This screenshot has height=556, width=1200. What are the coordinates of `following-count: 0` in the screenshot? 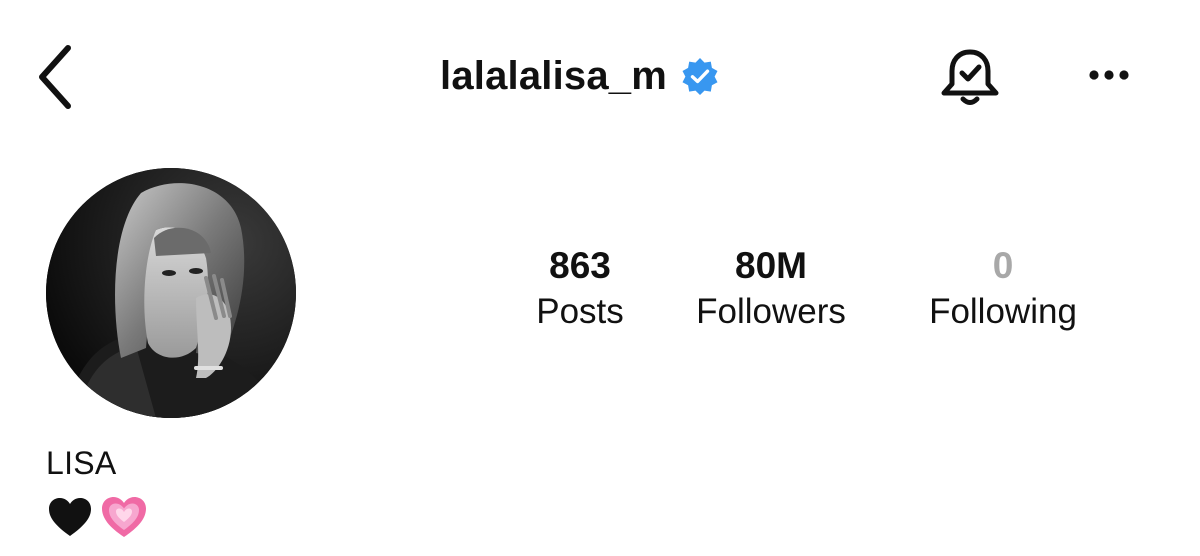 It's located at (1003, 265).